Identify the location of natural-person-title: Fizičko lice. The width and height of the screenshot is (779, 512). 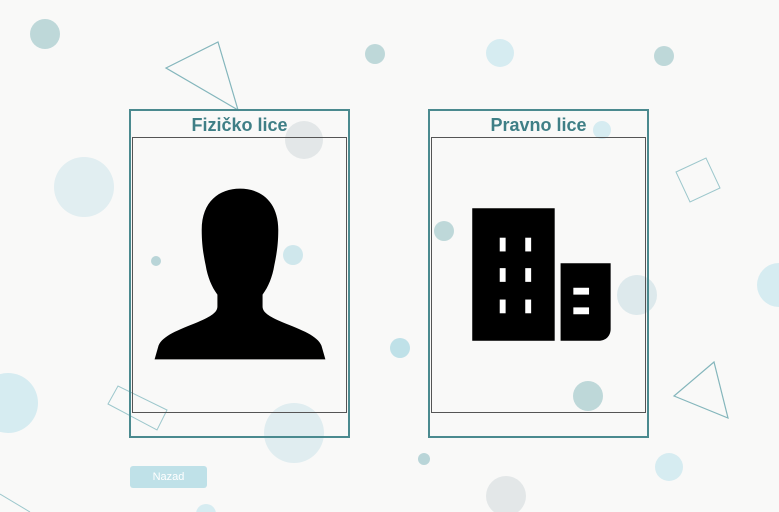
(239, 125).